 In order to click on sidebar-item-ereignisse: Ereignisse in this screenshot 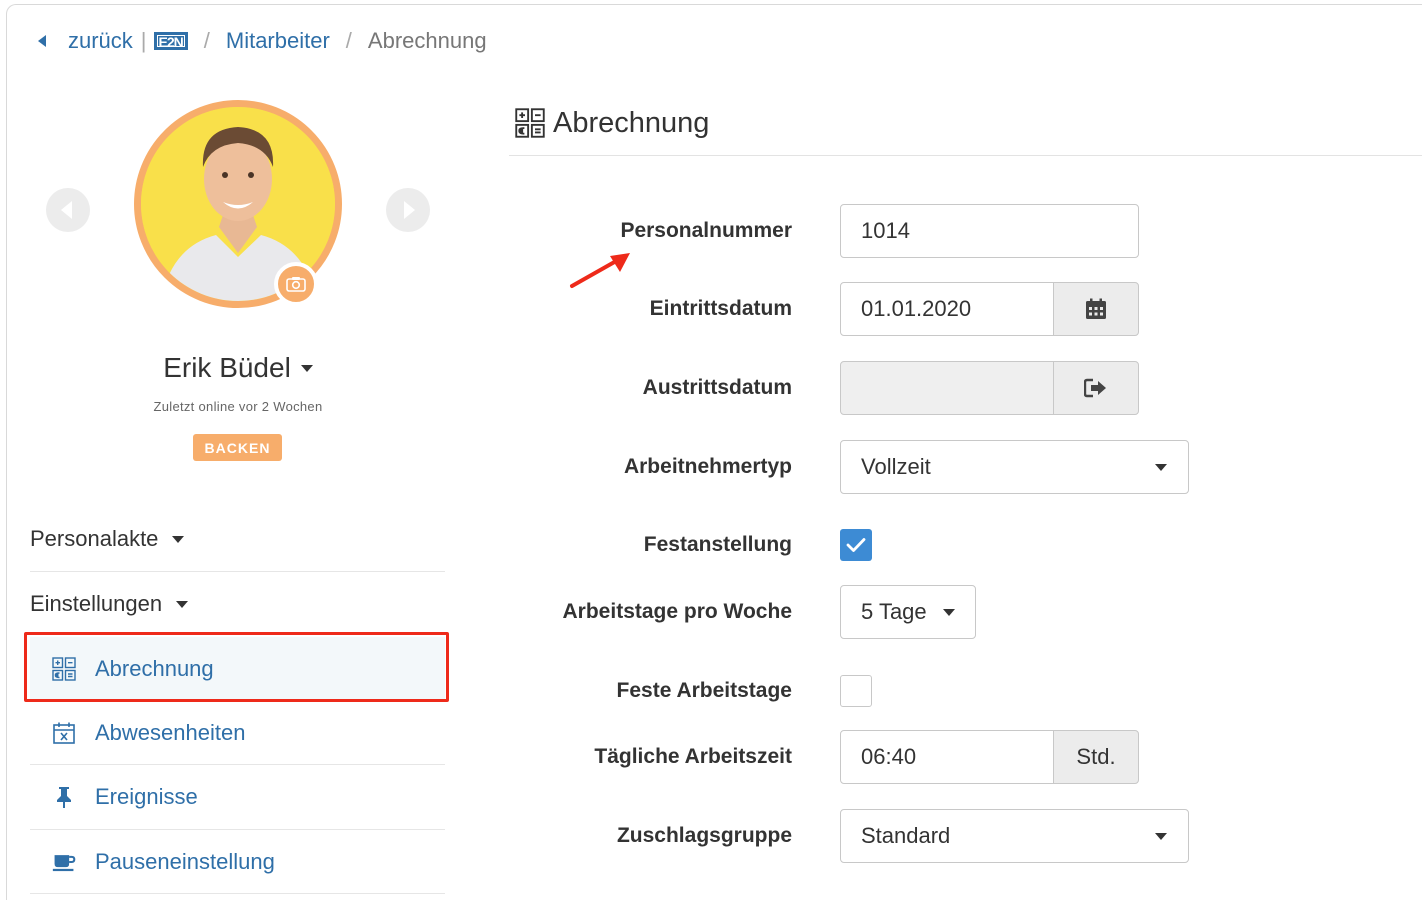, I will do `click(237, 797)`.